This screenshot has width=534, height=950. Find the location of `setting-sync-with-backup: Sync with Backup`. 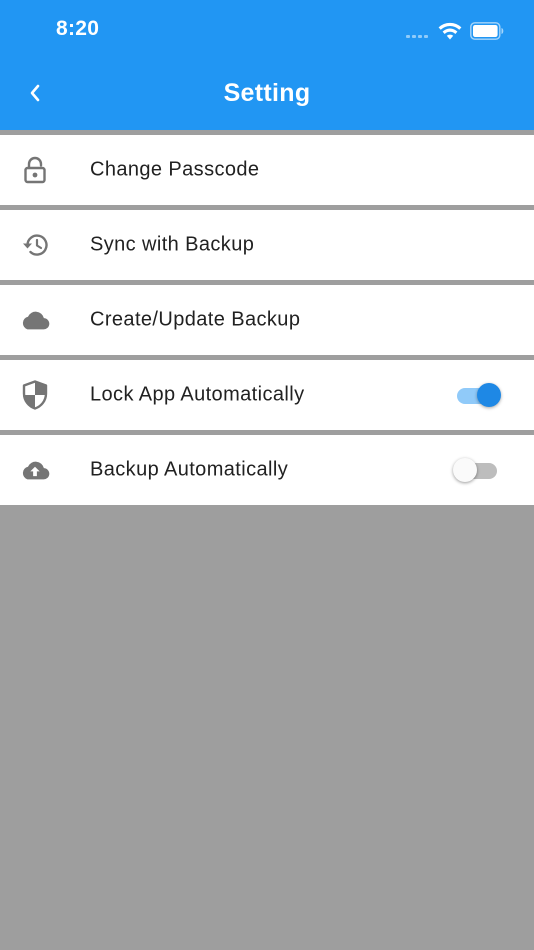

setting-sync-with-backup: Sync with Backup is located at coordinates (267, 242).